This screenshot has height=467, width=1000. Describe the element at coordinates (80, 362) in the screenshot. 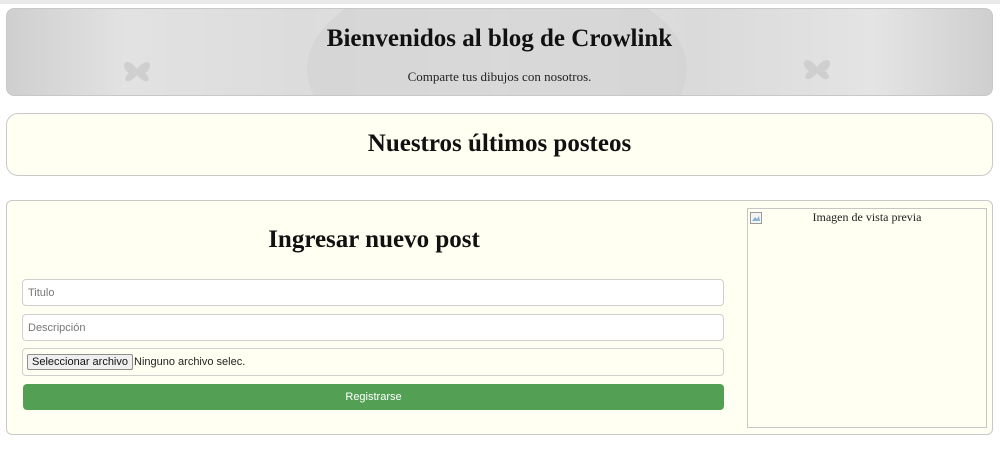

I see `choose-file-button: Seleccionar archivo` at that location.